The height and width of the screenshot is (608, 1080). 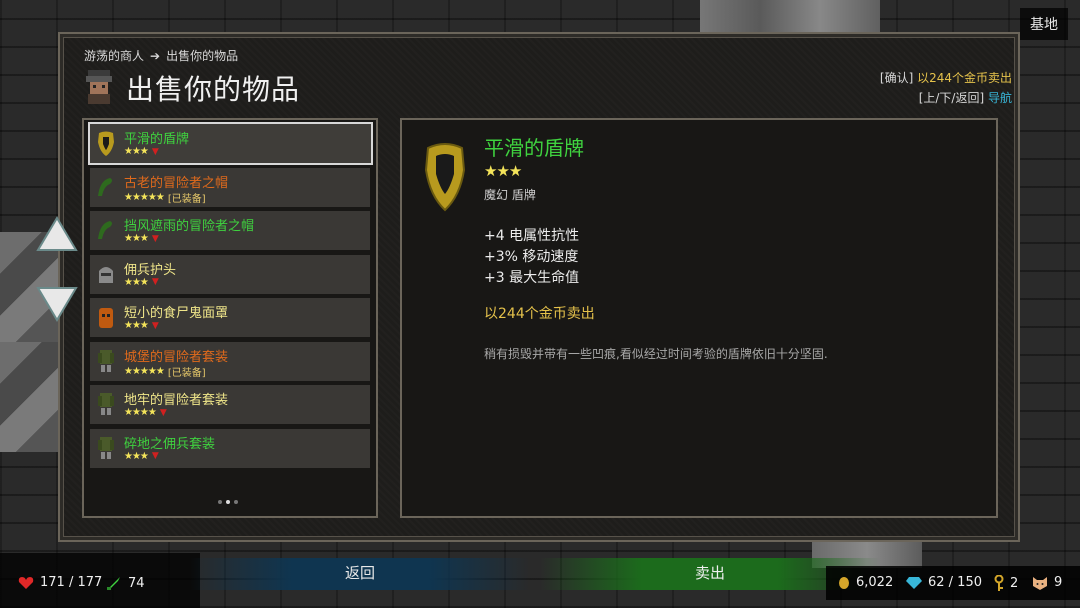 What do you see at coordinates (230, 317) in the screenshot?
I see `list-item: 短小的食尸鬼面罩 ★★★ ▼` at bounding box center [230, 317].